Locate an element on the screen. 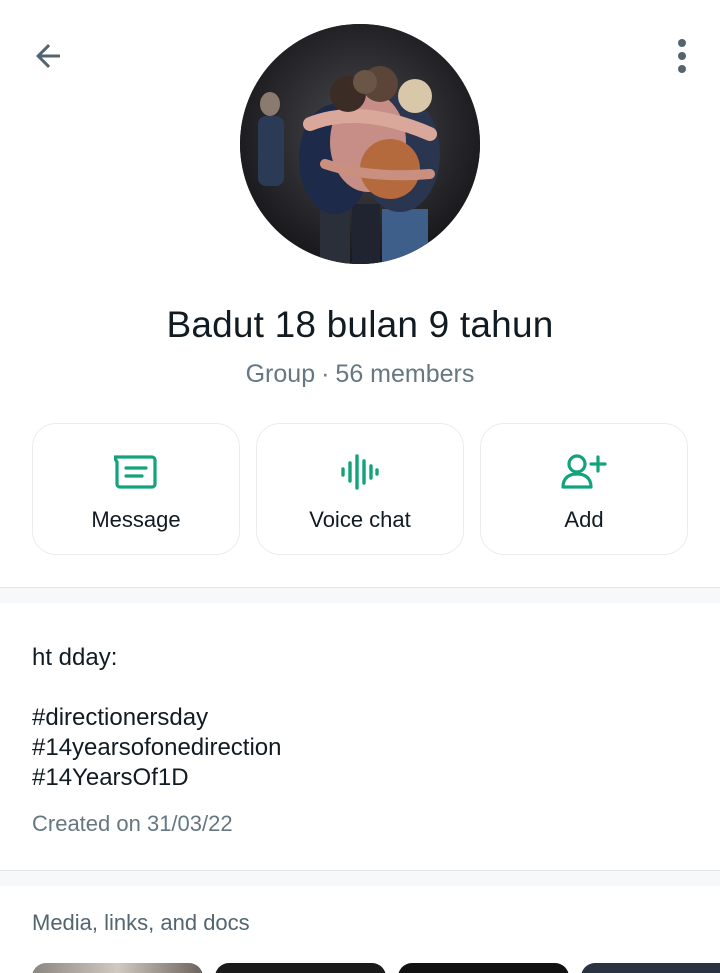 This screenshot has width=720, height=973. more-vertical-icon is located at coordinates (682, 56).